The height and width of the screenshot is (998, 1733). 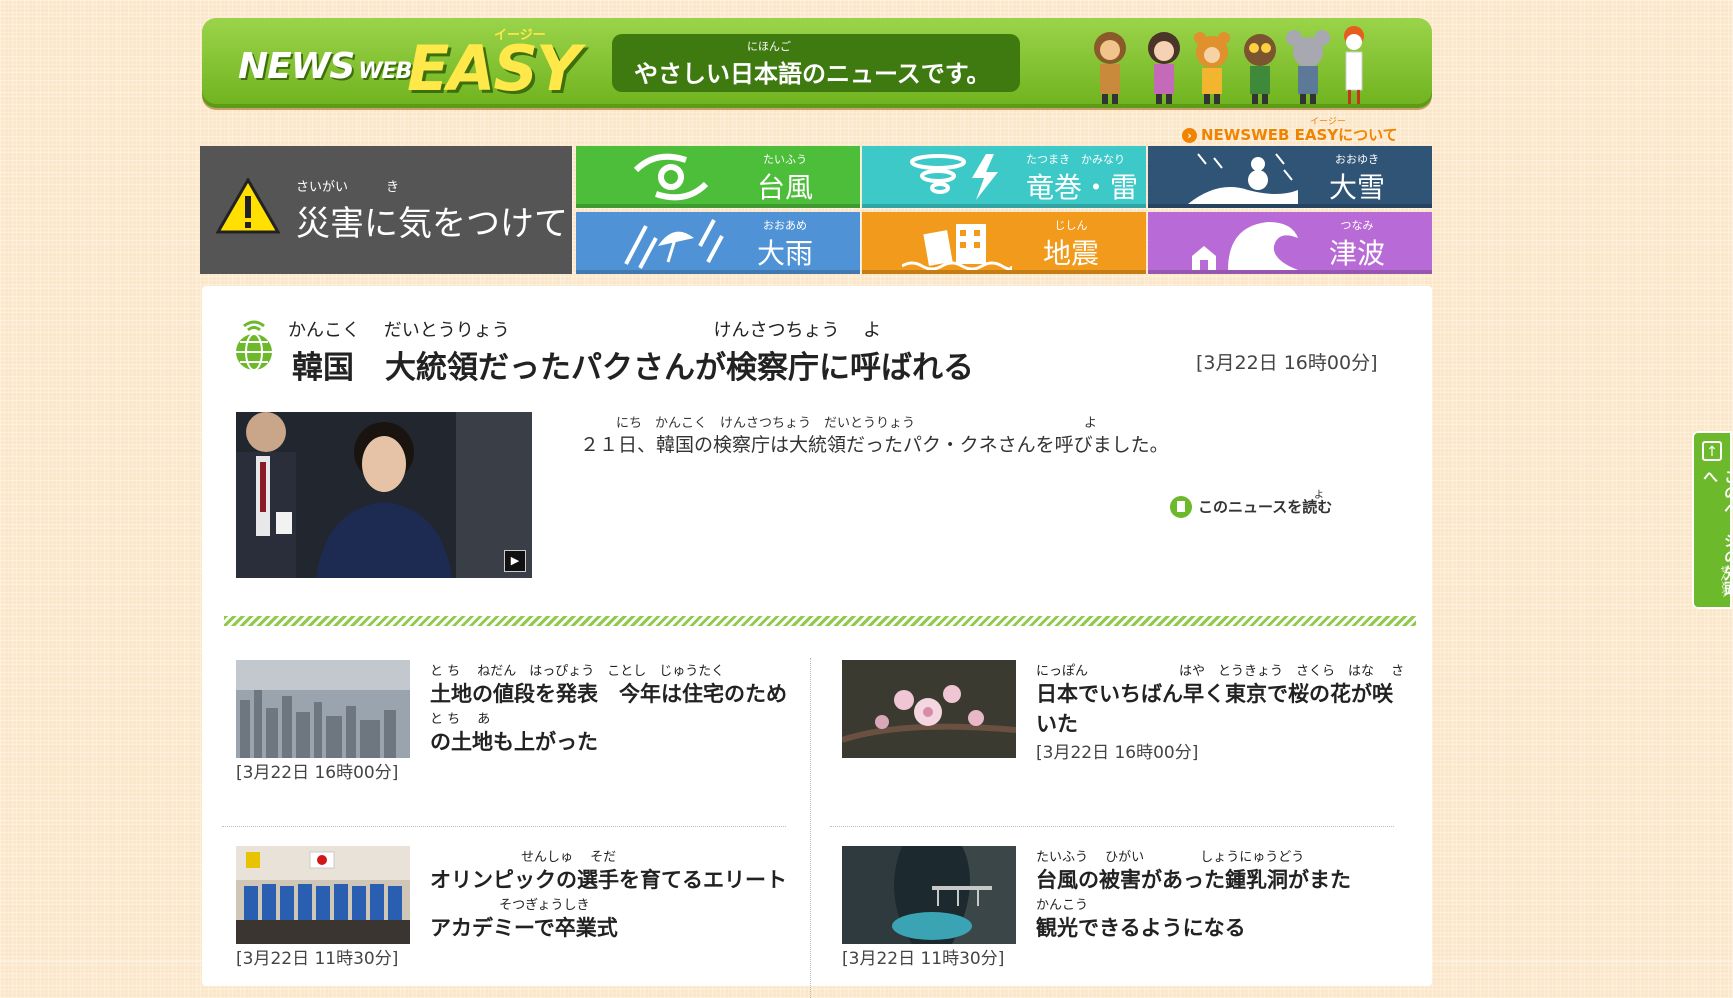 What do you see at coordinates (1243, 178) in the screenshot?
I see `snowman-icon` at bounding box center [1243, 178].